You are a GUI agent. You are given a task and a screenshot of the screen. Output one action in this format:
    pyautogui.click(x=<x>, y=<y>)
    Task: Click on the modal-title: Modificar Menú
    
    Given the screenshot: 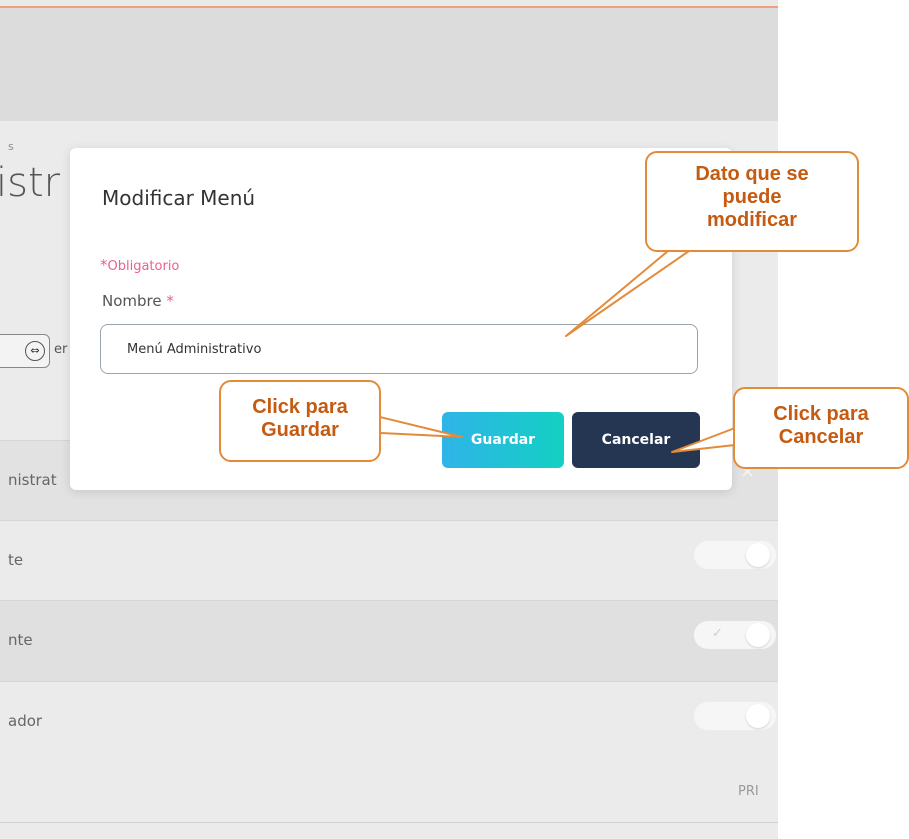 What is the action you would take?
    pyautogui.click(x=179, y=198)
    